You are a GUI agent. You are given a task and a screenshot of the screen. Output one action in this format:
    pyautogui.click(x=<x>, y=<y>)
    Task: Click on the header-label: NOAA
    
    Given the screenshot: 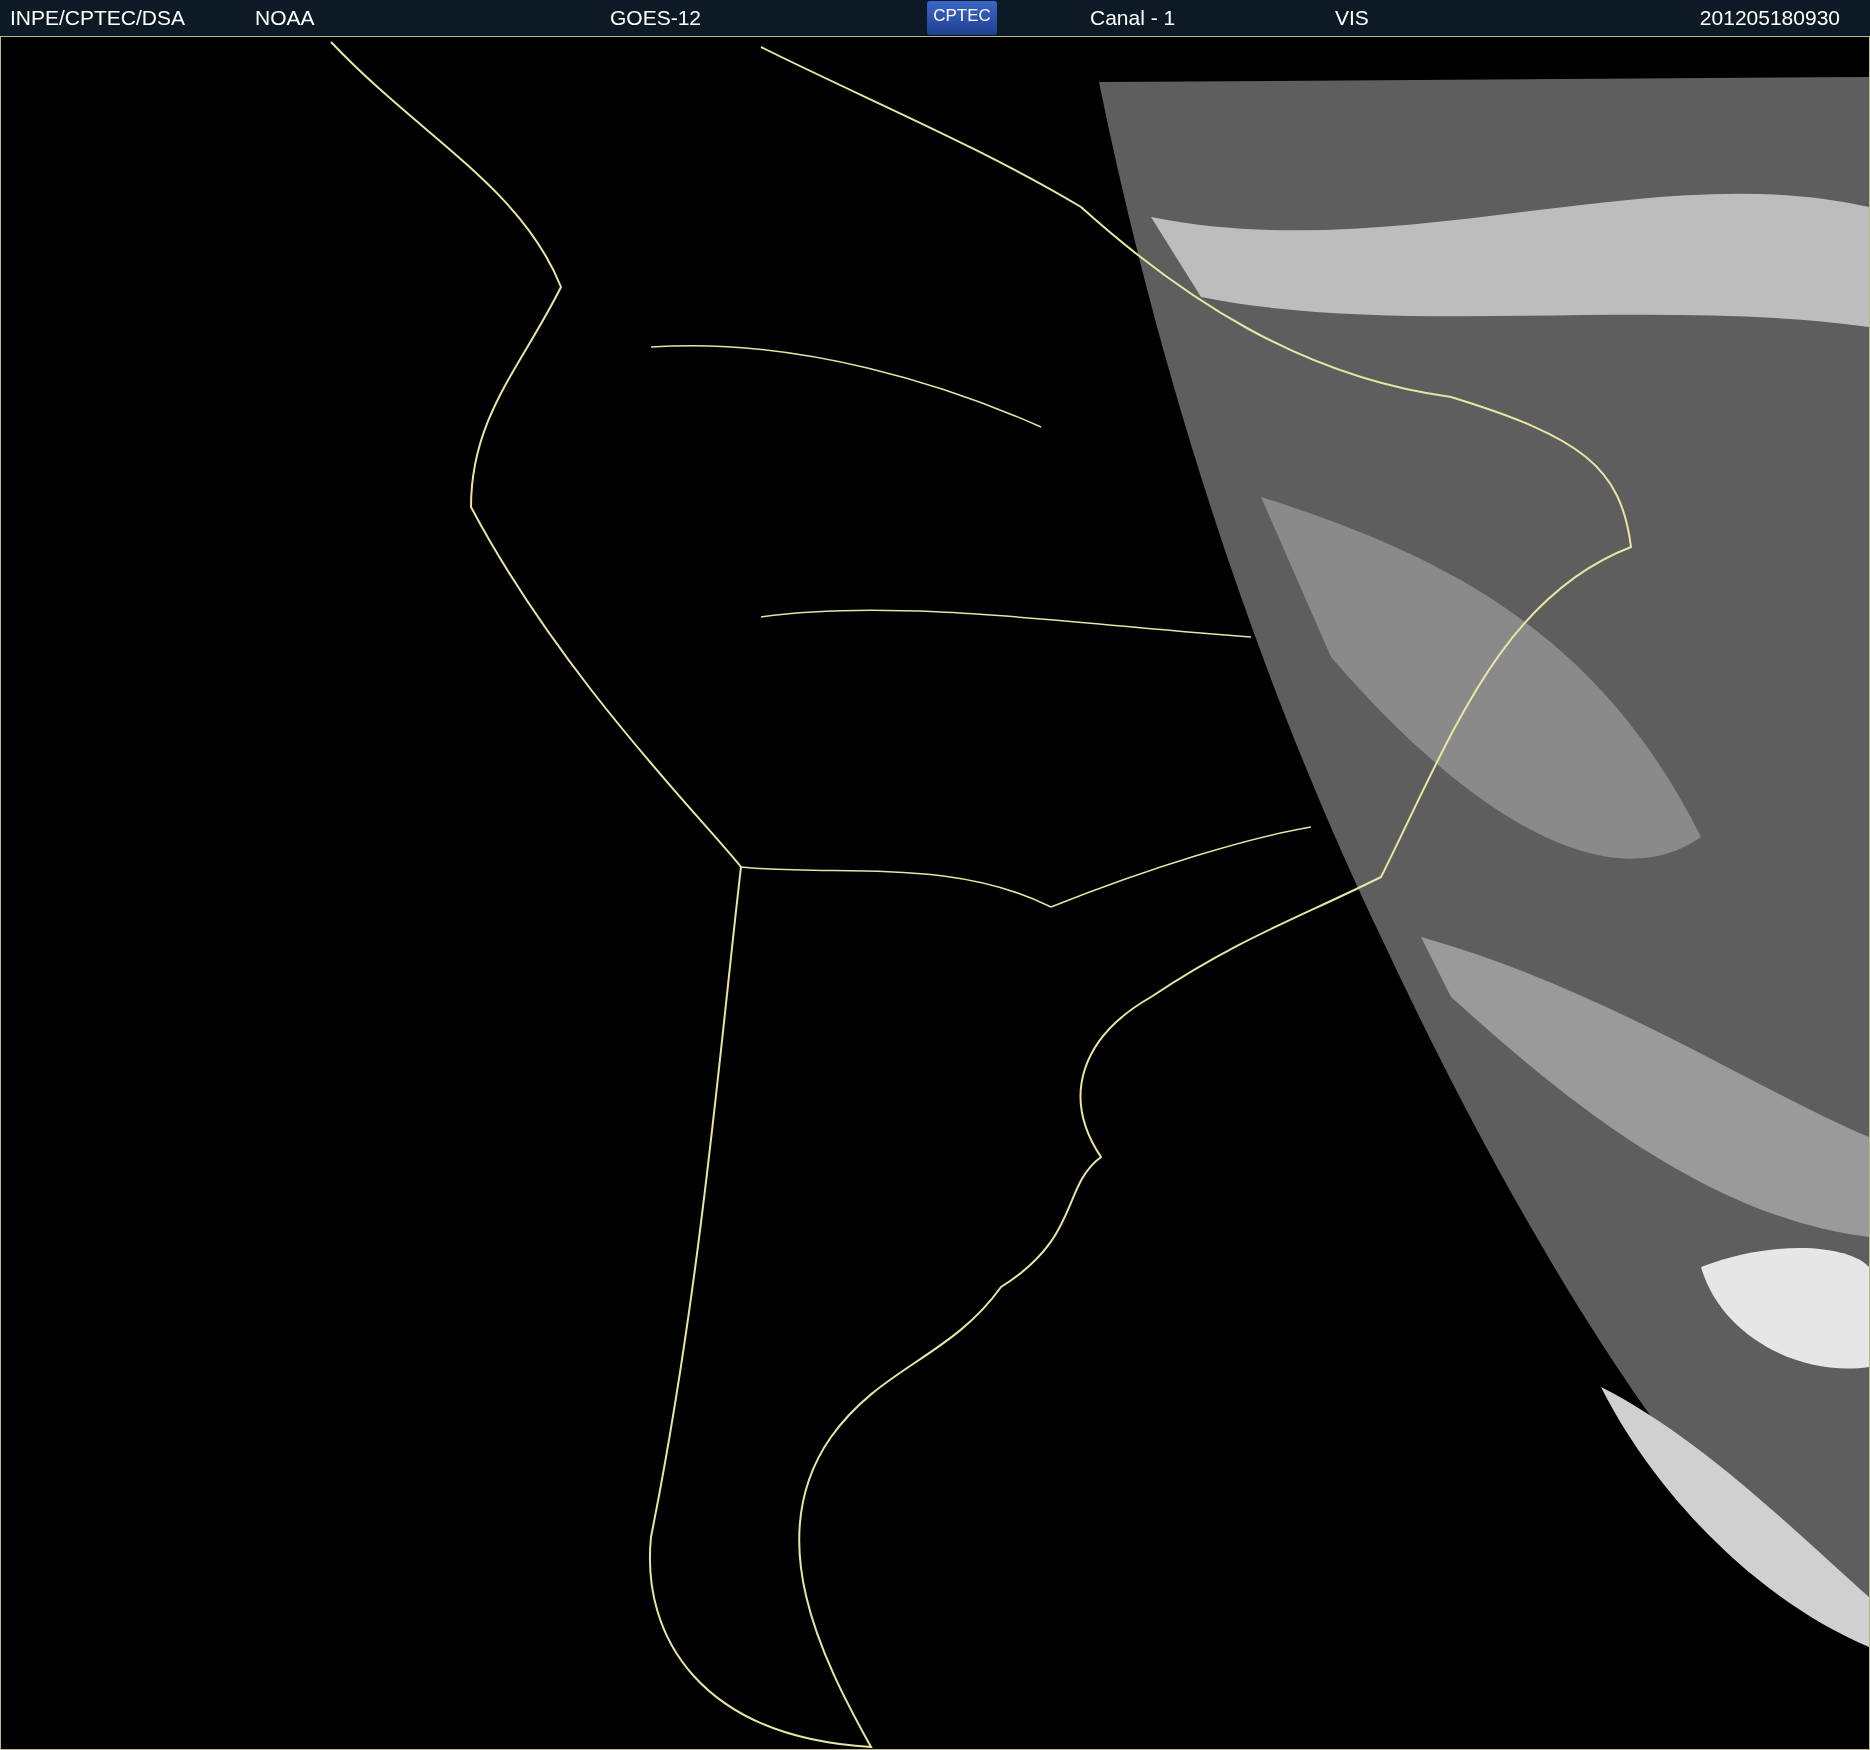 What is the action you would take?
    pyautogui.click(x=285, y=18)
    